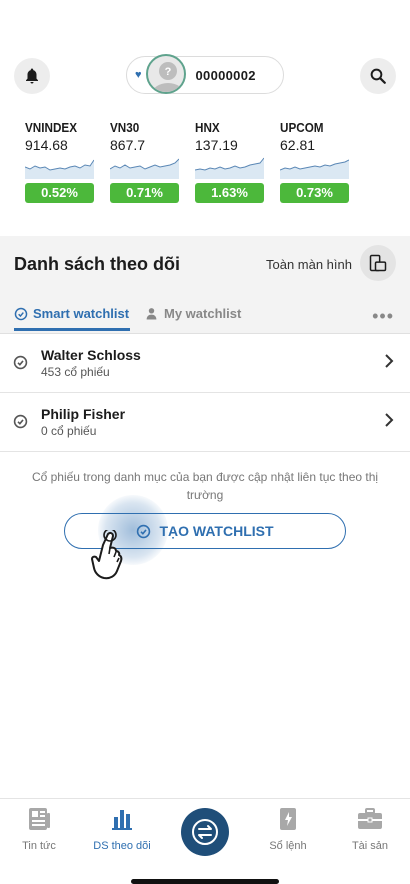 This screenshot has width=410, height=884. I want to click on dropdown-heart-icon: ♥, so click(138, 75).